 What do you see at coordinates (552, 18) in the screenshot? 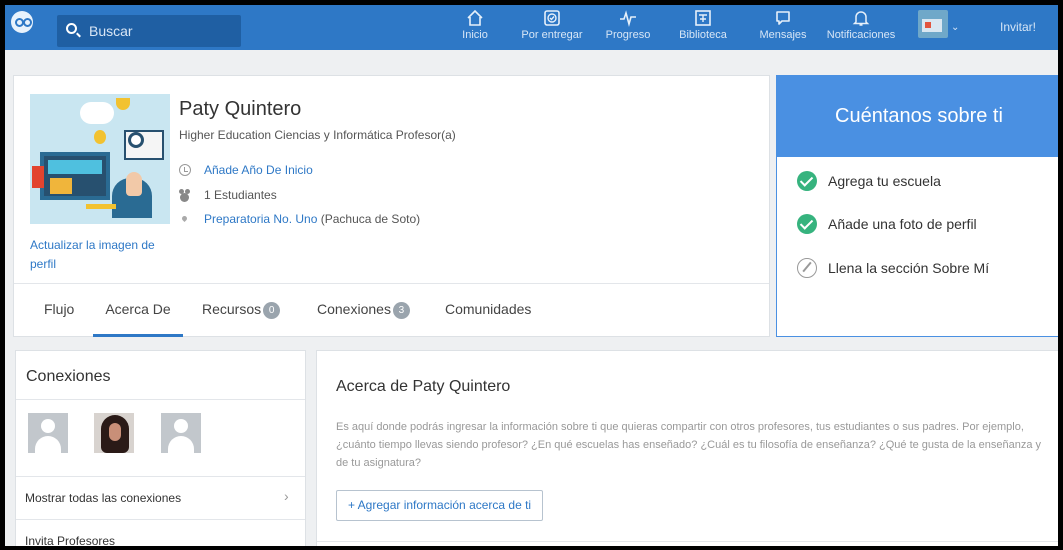
I see `assignment-icon` at bounding box center [552, 18].